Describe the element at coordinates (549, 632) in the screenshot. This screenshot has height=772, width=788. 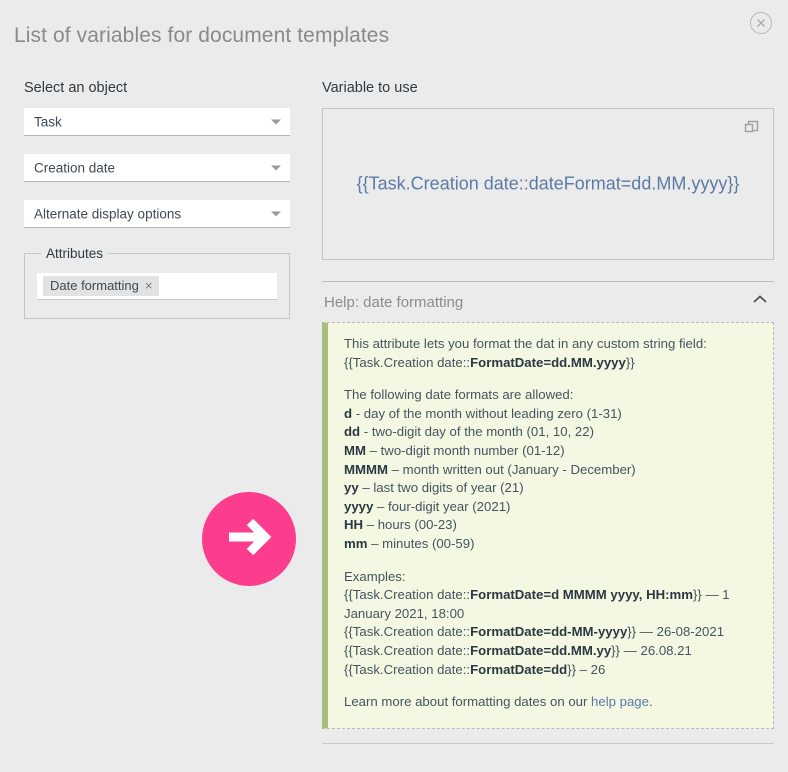
I see `example-bold: FormatDate=dd-MM-yyyy` at that location.